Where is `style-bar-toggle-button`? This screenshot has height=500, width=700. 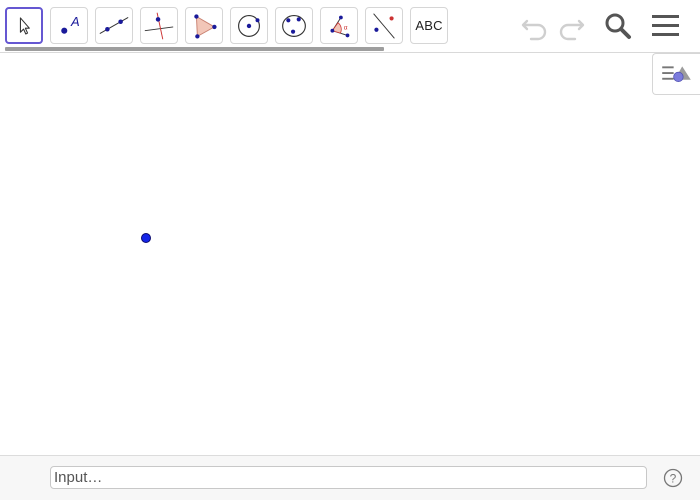 style-bar-toggle-button is located at coordinates (676, 74).